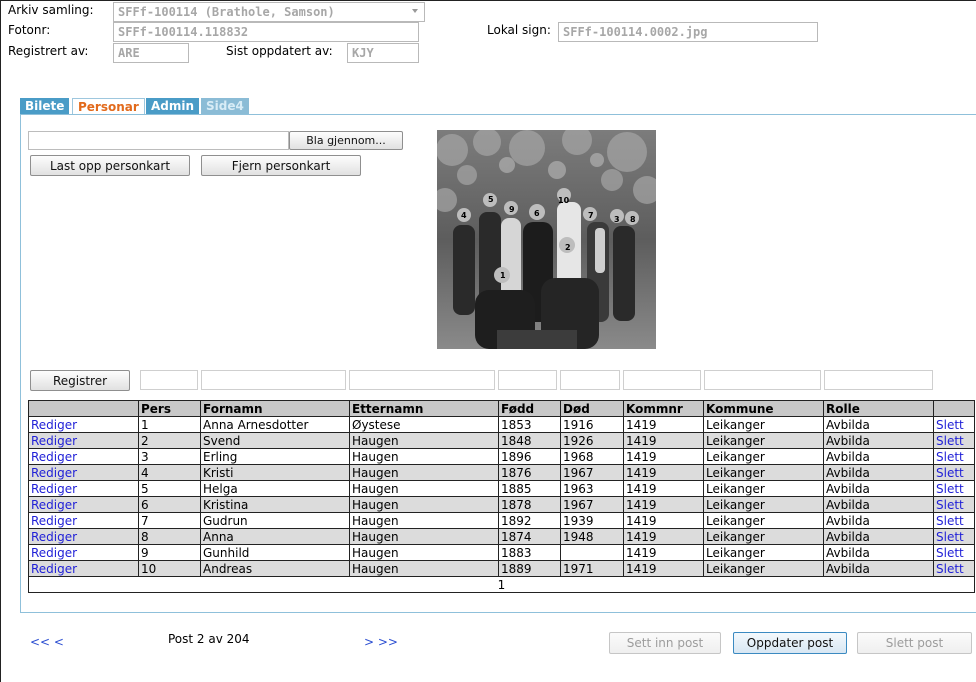 The image size is (976, 682). What do you see at coordinates (662, 380) in the screenshot?
I see `kommnr-input` at bounding box center [662, 380].